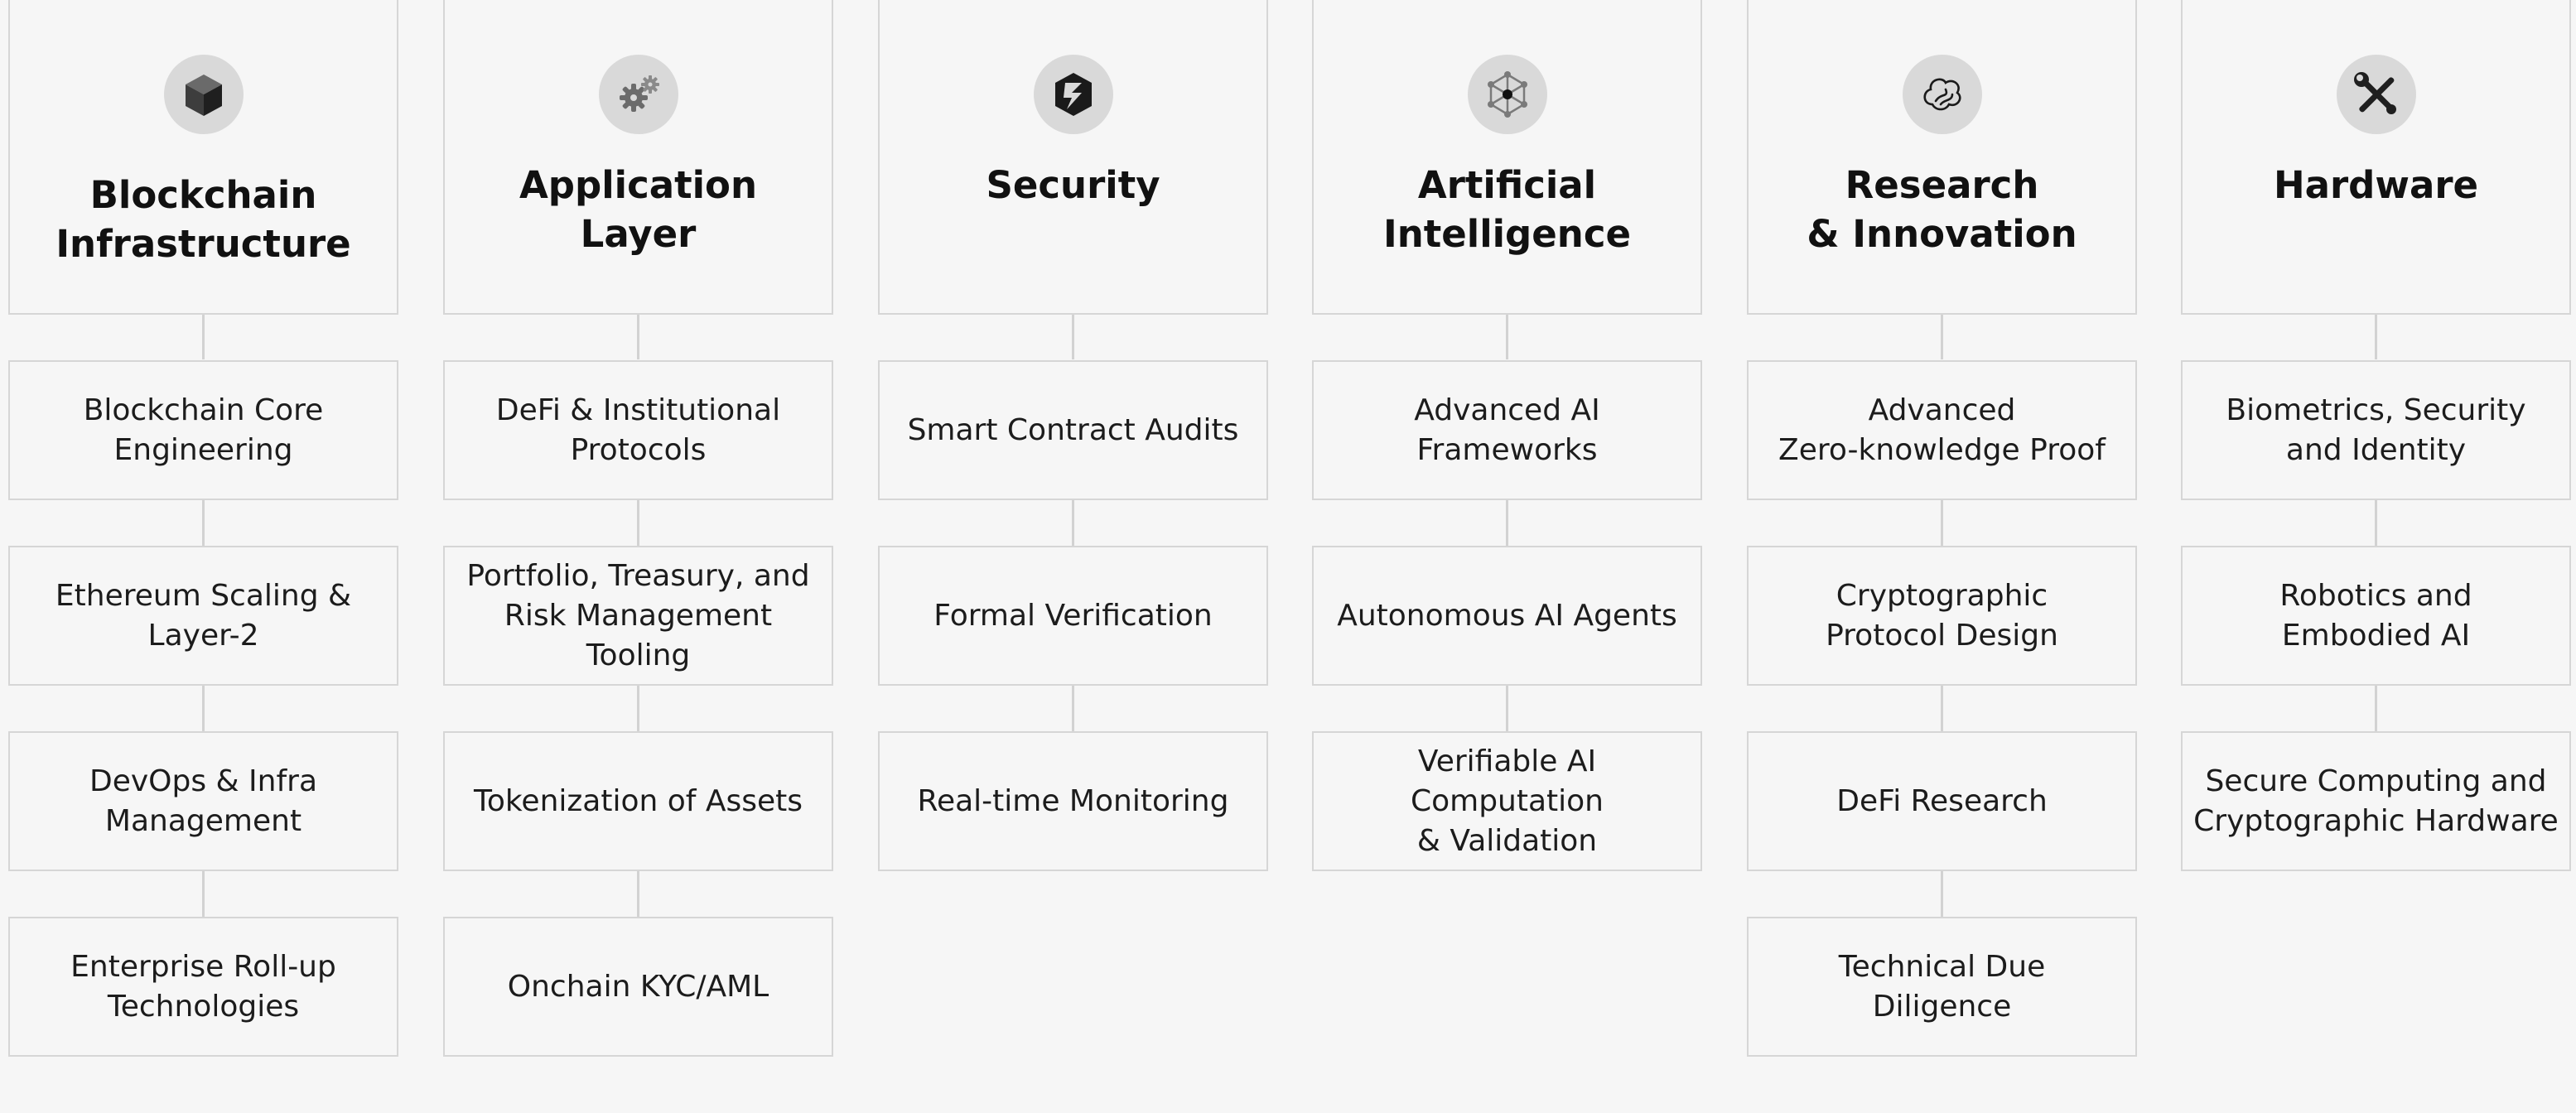 This screenshot has height=1113, width=2576. I want to click on category-title: Research & Innovation, so click(1942, 209).